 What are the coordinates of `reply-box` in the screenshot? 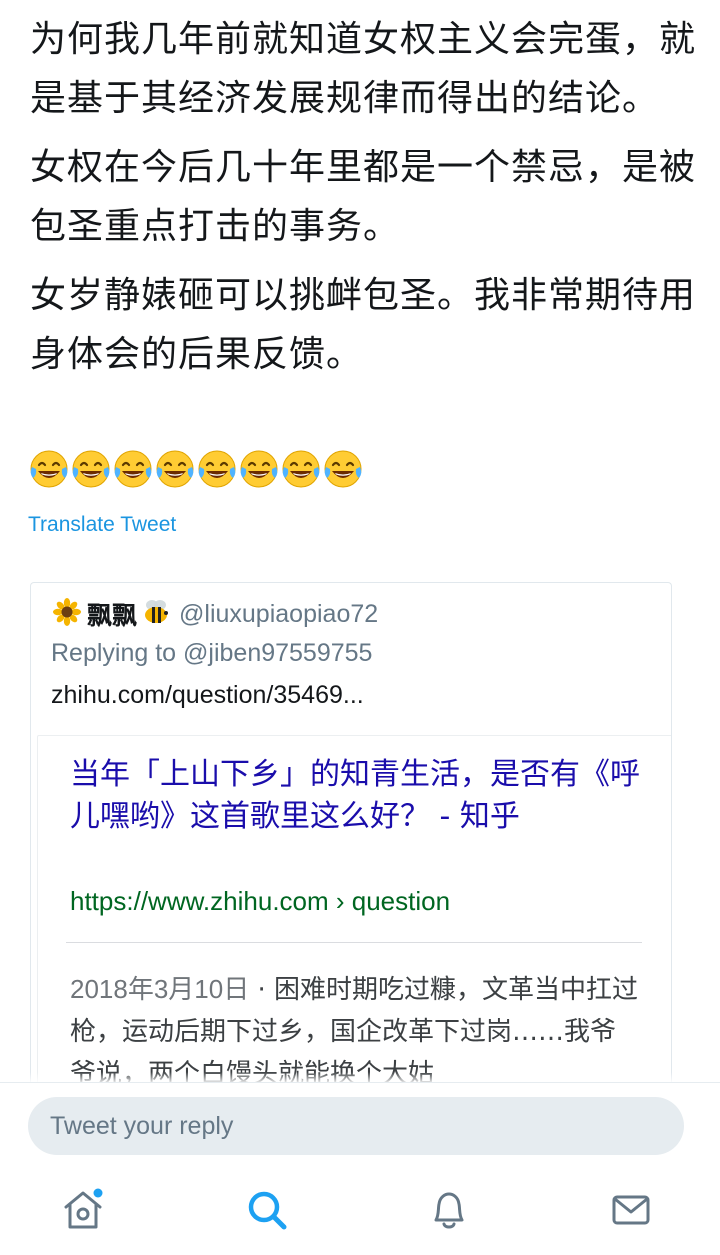 It's located at (356, 1126).